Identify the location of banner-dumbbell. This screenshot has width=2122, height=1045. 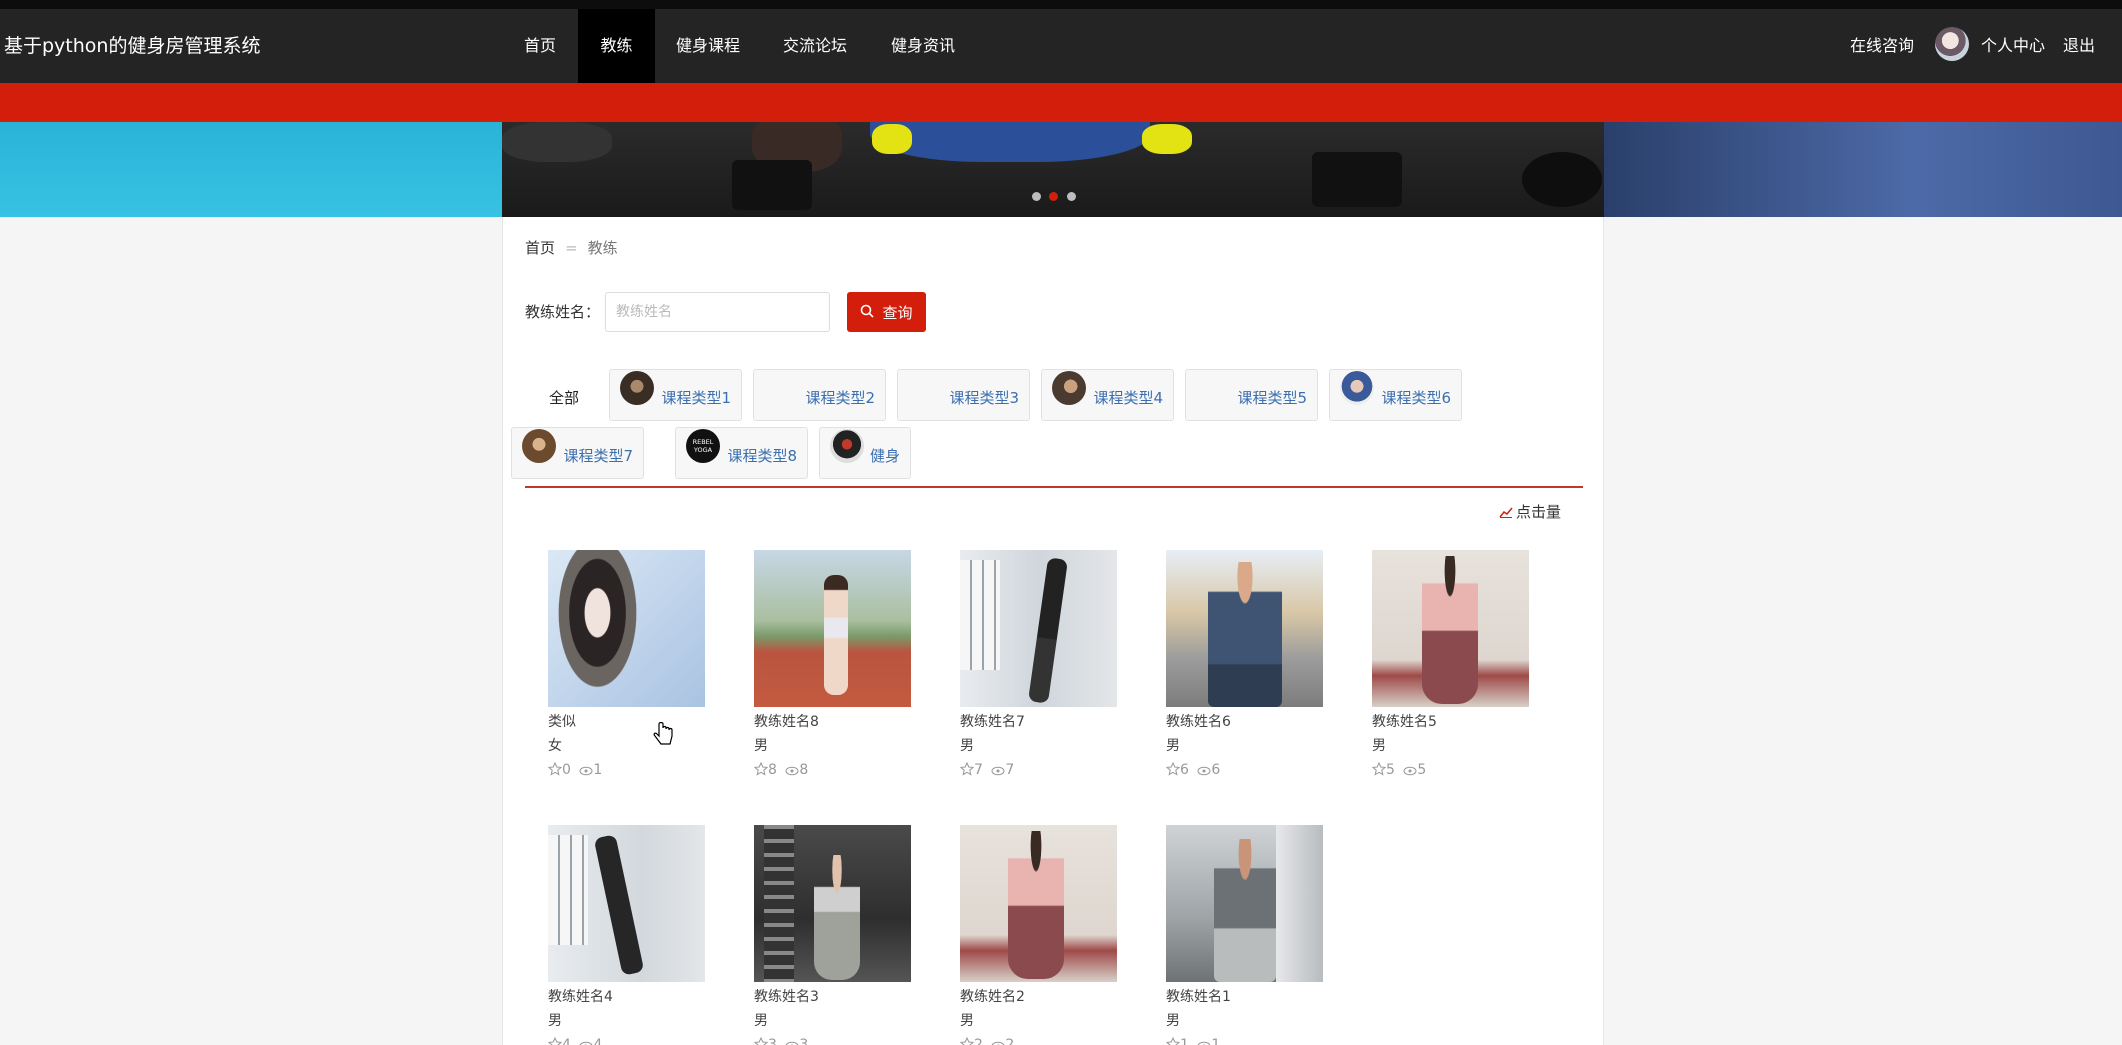
(1357, 179).